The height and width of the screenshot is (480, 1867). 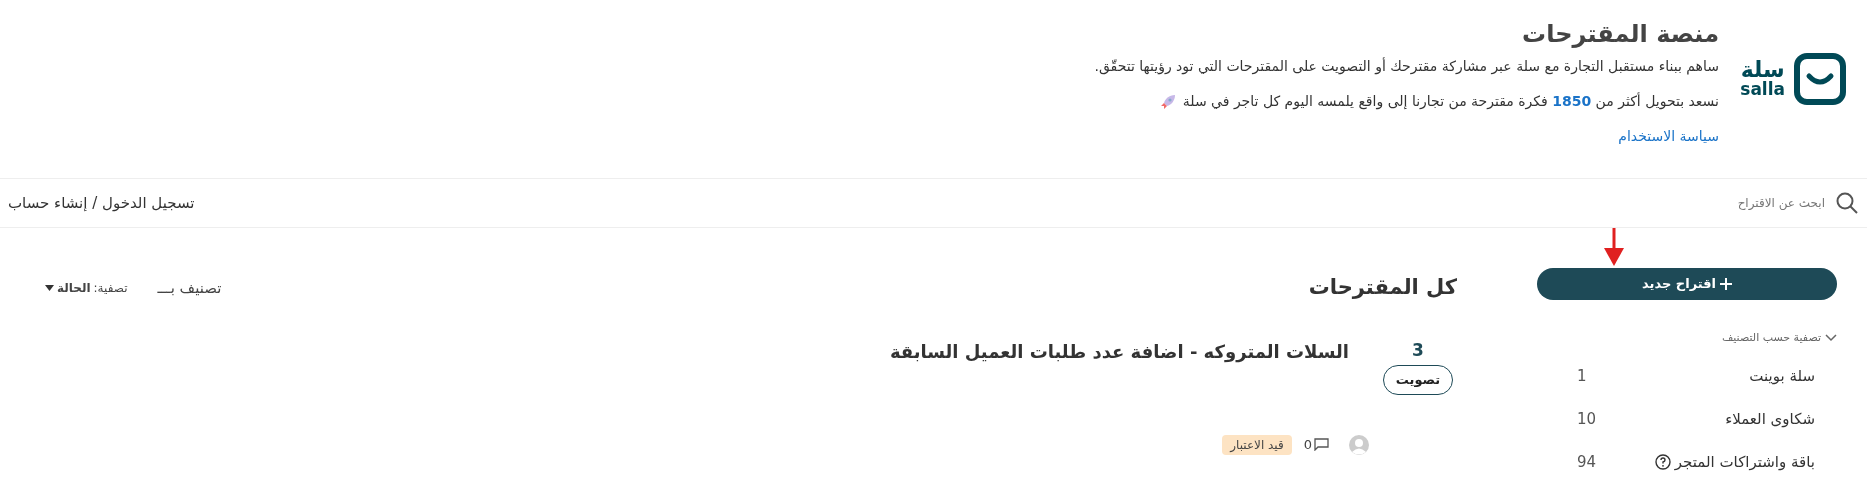 I want to click on category-count: 1, so click(x=1582, y=376).